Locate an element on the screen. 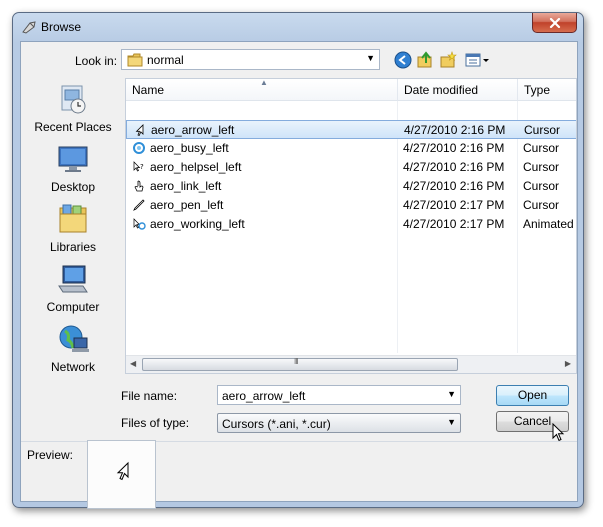 Image resolution: width=603 pixels, height=527 pixels. preview-pane is located at coordinates (121, 474).